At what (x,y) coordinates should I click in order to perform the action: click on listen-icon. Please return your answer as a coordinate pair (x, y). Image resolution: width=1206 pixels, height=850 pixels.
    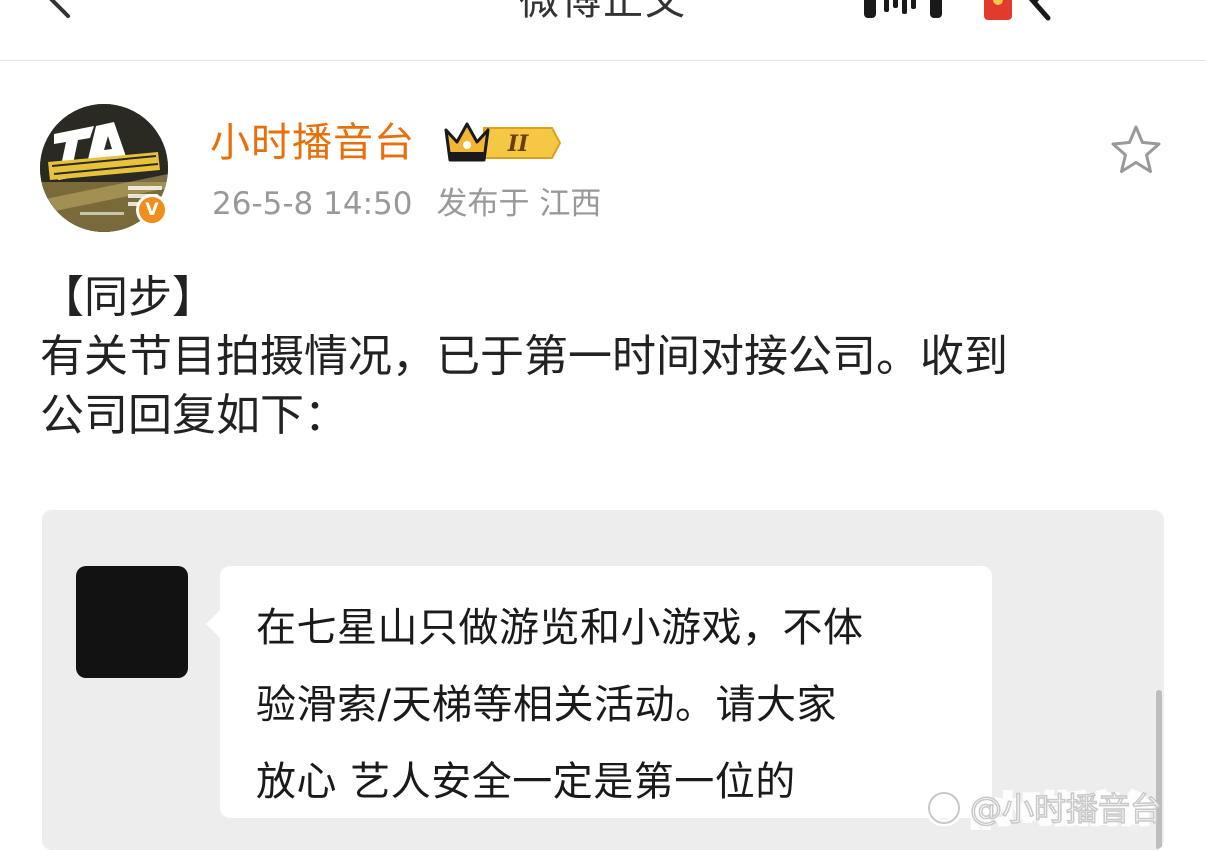
    Looking at the image, I should click on (903, 9).